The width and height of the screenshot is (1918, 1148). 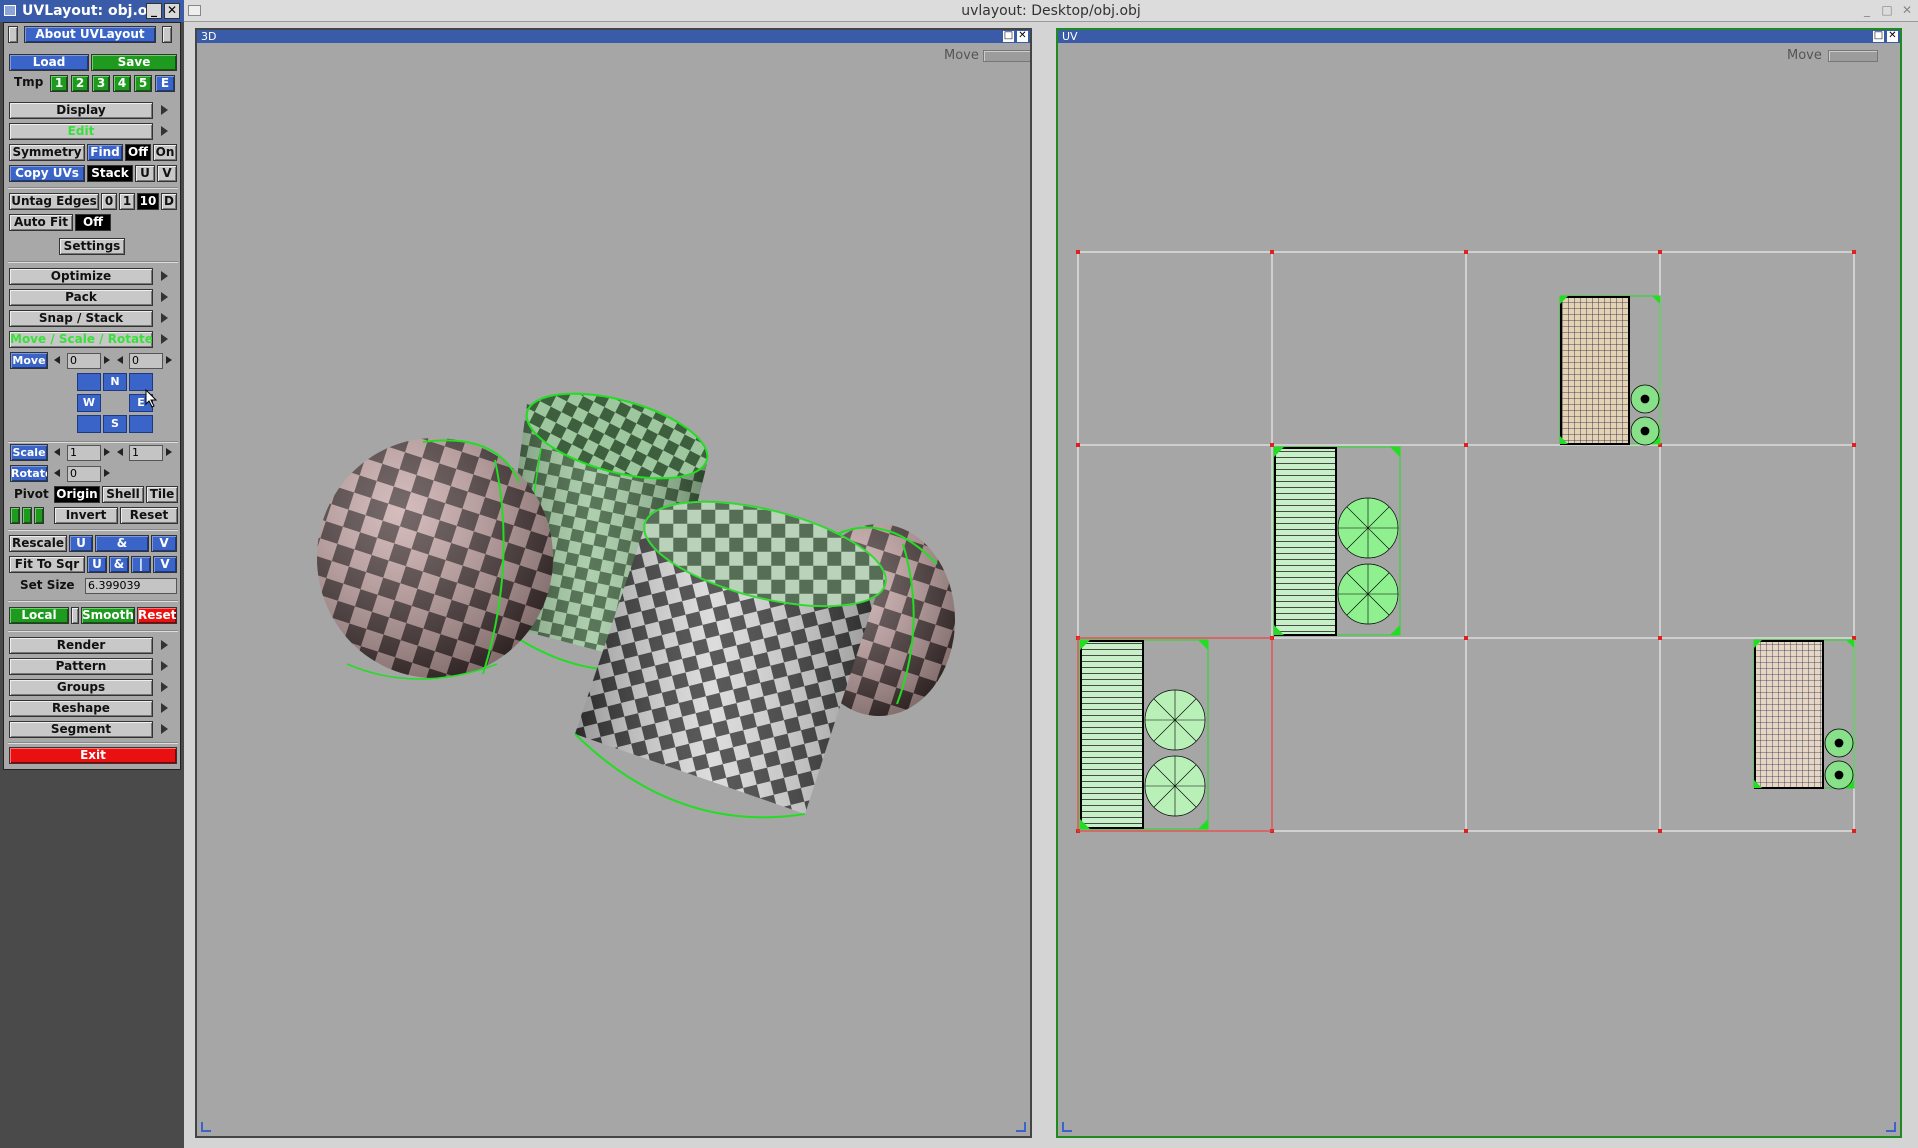 I want to click on rescale-button: Rescale, so click(x=38, y=543).